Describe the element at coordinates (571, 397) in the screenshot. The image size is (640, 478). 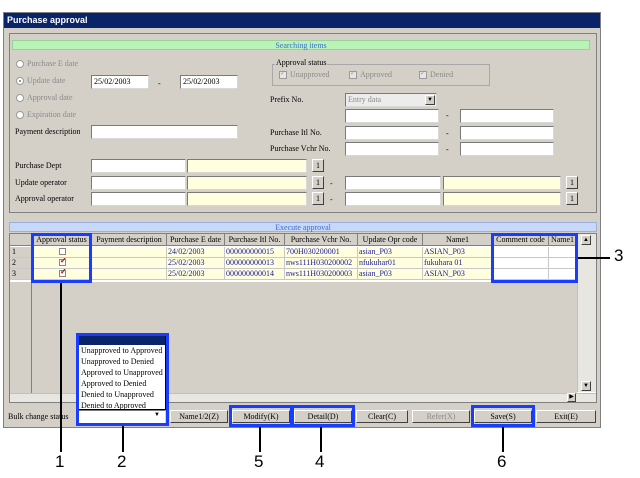
I see `scroll-right-icon: ▶` at that location.